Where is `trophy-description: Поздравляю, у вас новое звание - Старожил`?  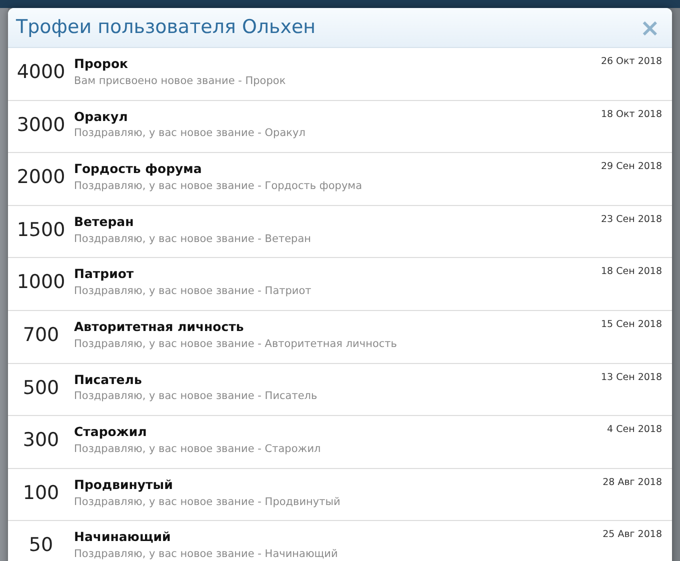
trophy-description: Поздравляю, у вас новое звание - Старожил is located at coordinates (197, 449).